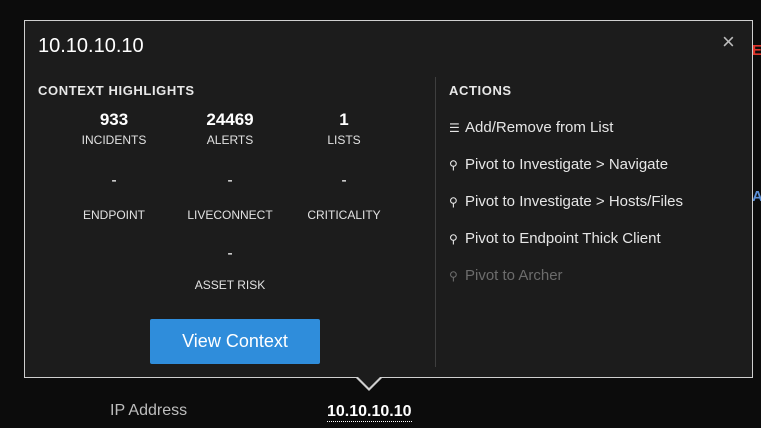  Describe the element at coordinates (230, 119) in the screenshot. I see `stat-alerts-value: 24469` at that location.